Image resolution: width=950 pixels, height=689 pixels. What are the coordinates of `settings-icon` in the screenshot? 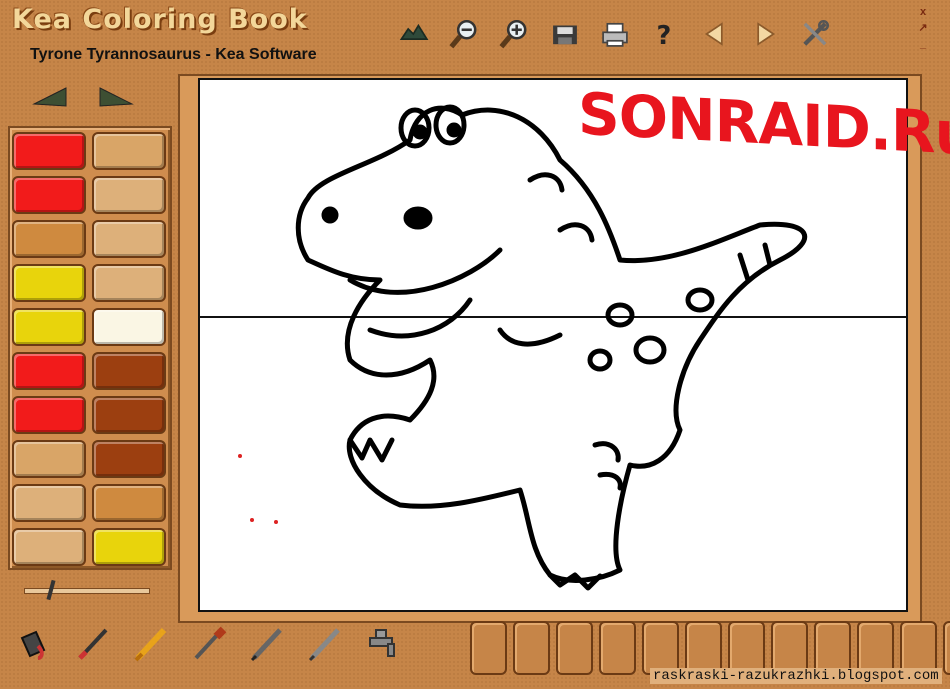 It's located at (816, 32).